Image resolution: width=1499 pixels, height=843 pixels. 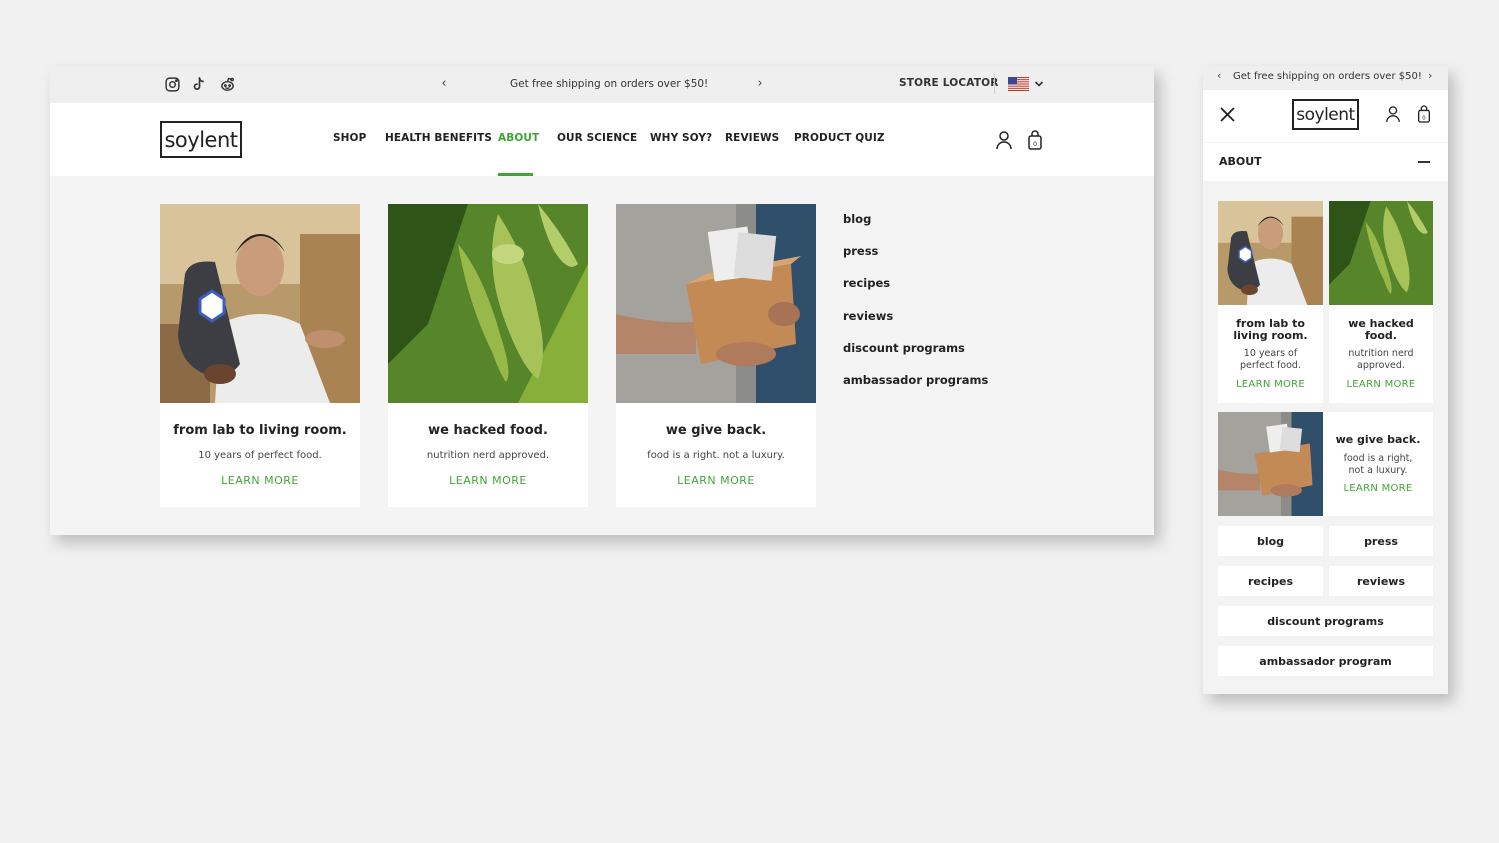 I want to click on card-subtitle: food is a right. not a luxury., so click(x=716, y=455).